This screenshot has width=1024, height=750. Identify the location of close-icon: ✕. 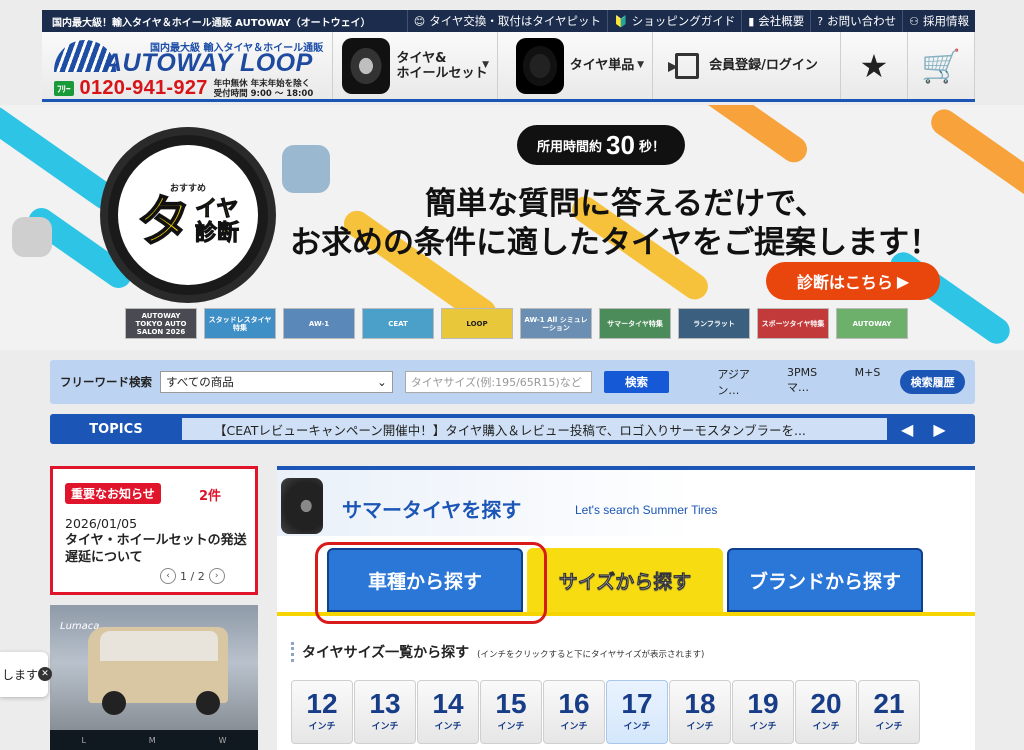
(45, 674).